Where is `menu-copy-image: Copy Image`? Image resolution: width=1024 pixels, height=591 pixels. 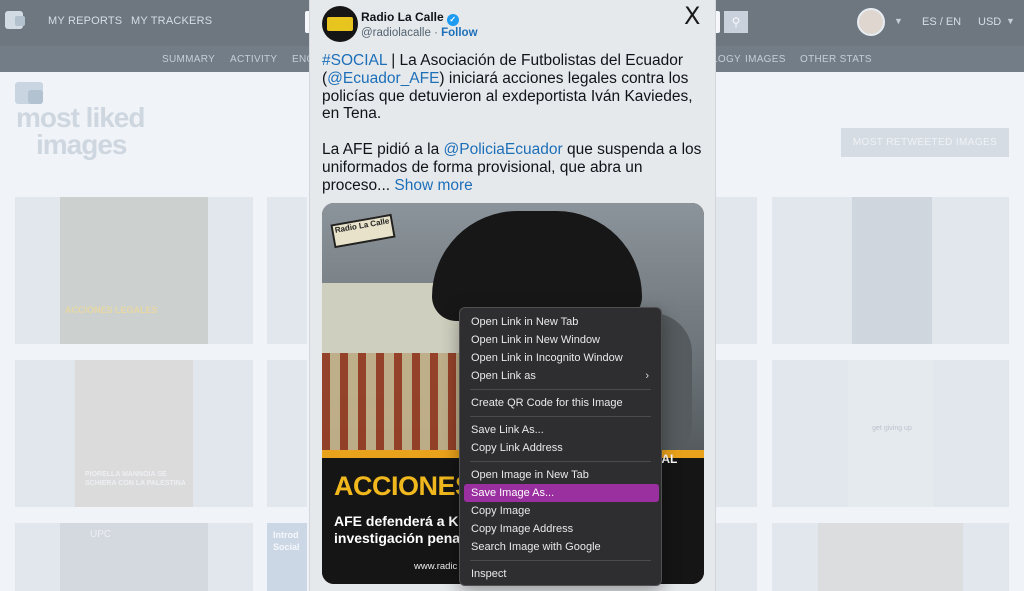
menu-copy-image: Copy Image is located at coordinates (561, 511).